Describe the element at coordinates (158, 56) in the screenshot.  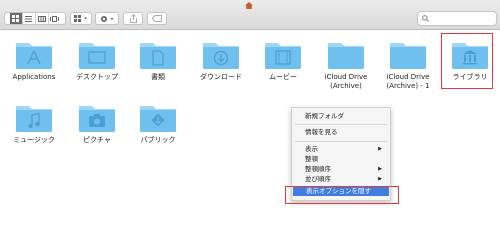
I see `documents-icon` at that location.